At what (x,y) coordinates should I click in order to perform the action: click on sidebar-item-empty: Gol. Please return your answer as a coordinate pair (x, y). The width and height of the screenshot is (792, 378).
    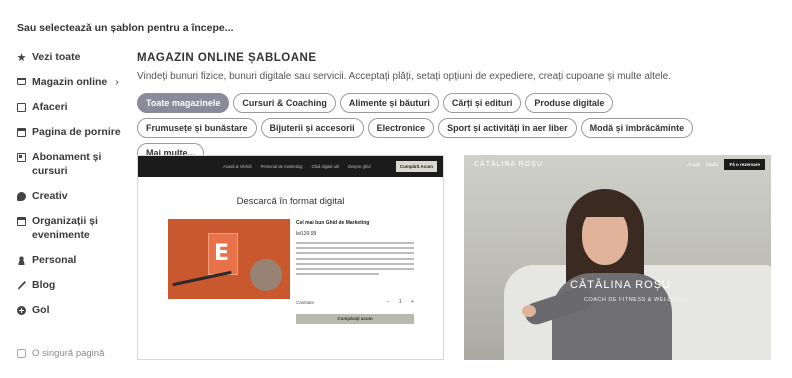
    Looking at the image, I should click on (74, 310).